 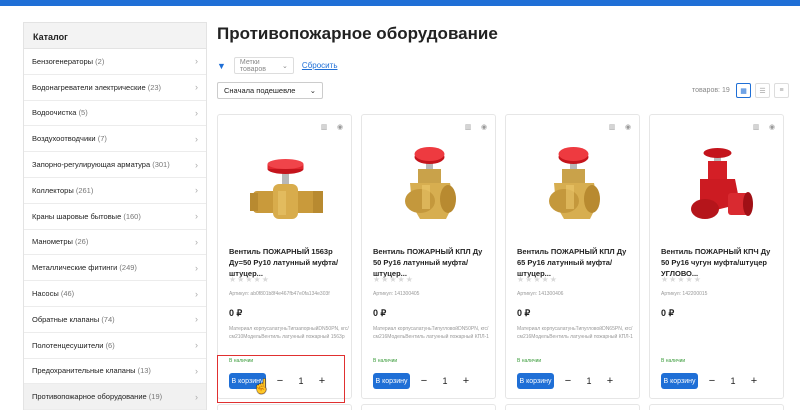 What do you see at coordinates (221, 66) in the screenshot?
I see `filter-icon: ▼` at bounding box center [221, 66].